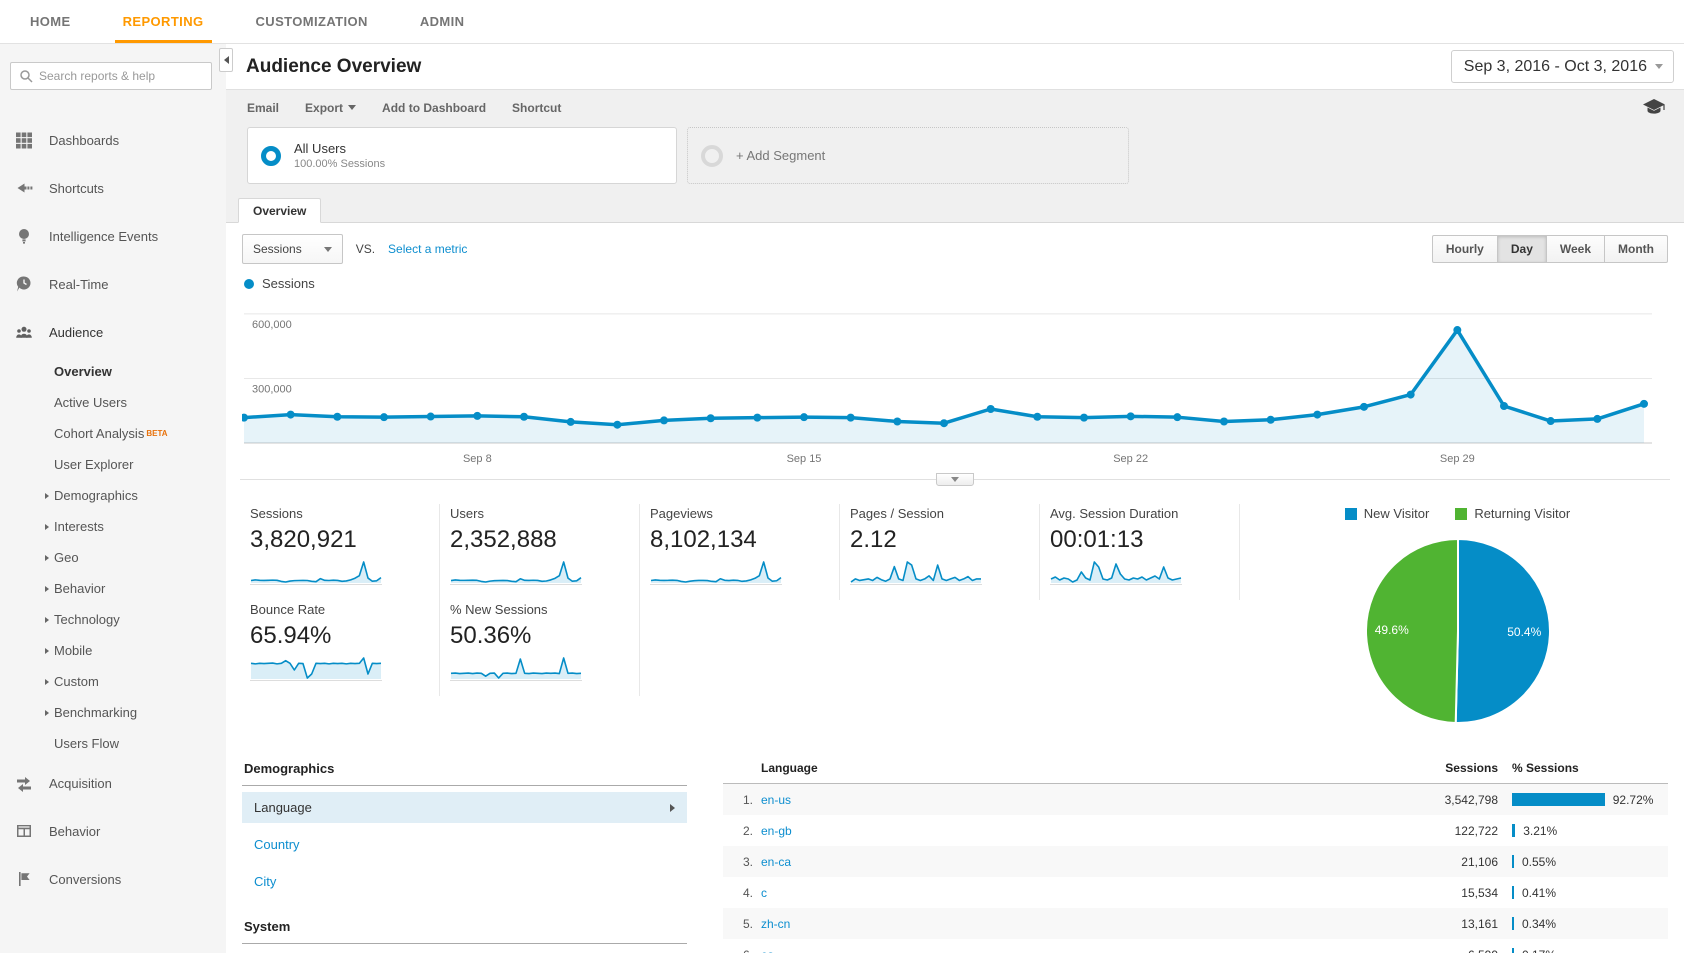 This screenshot has height=953, width=1684. I want to click on behavior-icon, so click(24, 831).